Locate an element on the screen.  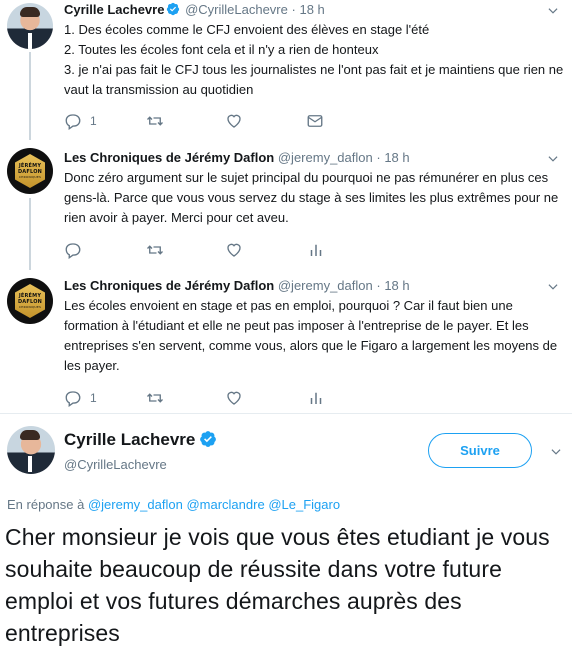
direct-message-button is located at coordinates (315, 121).